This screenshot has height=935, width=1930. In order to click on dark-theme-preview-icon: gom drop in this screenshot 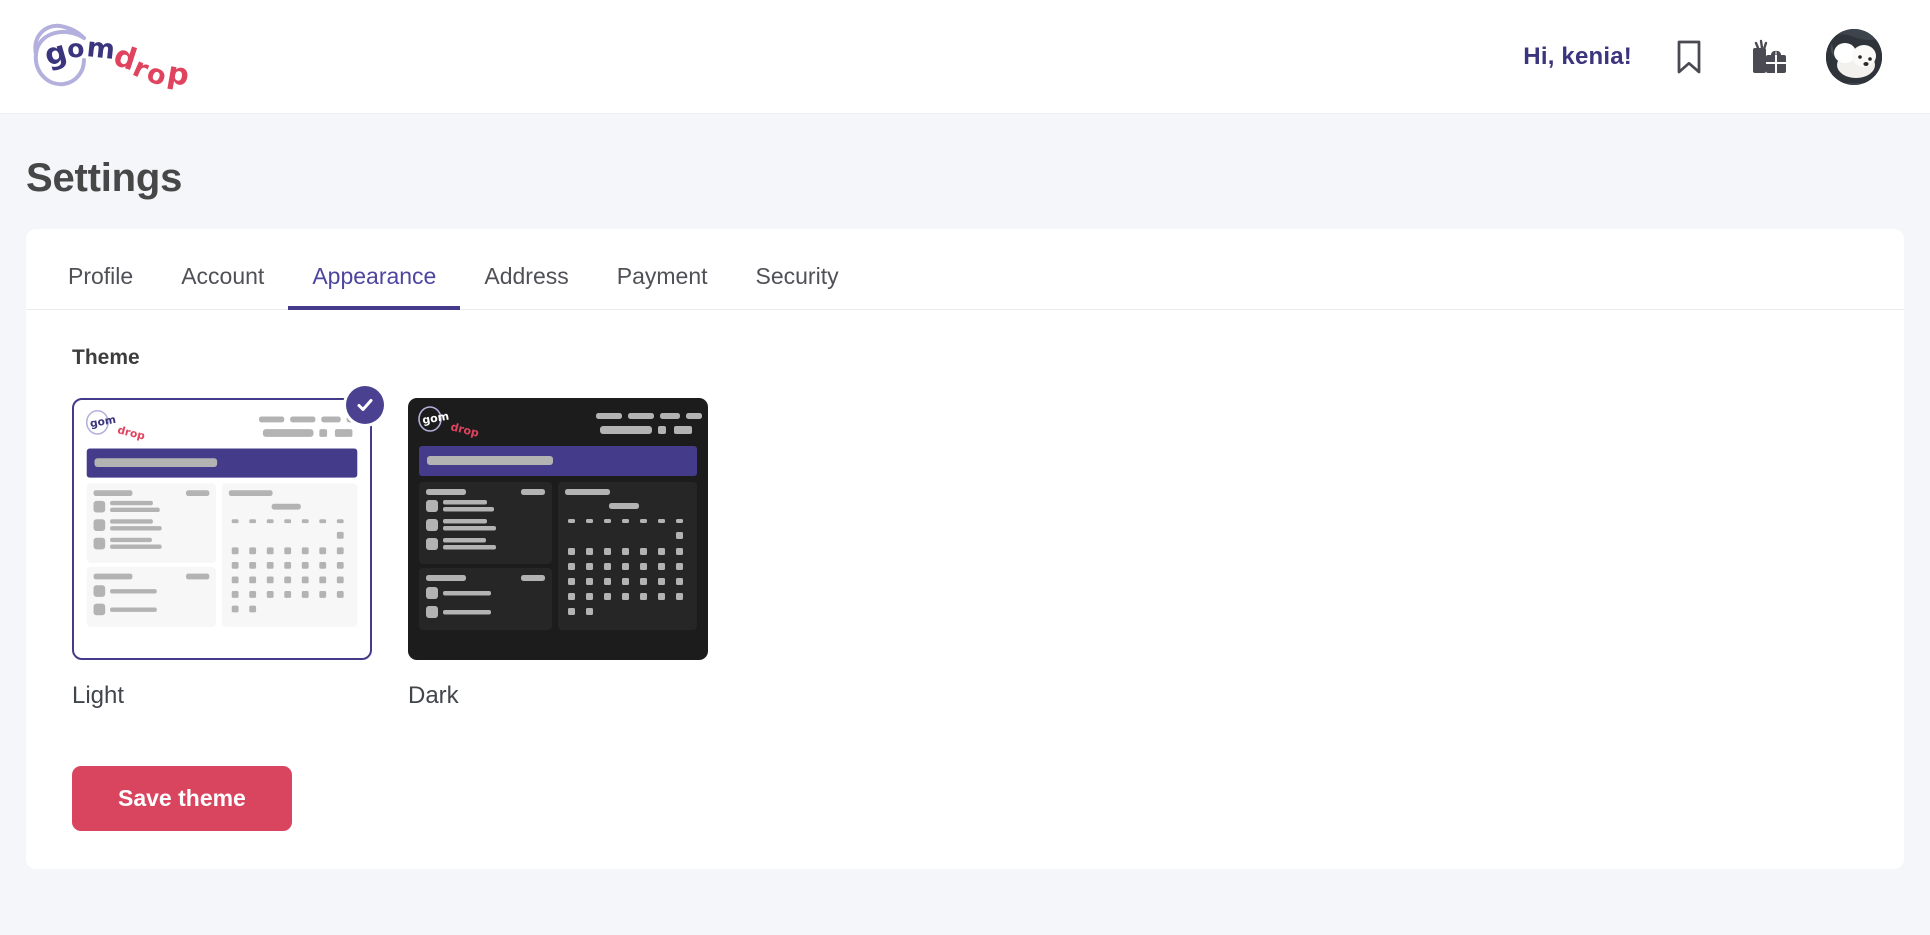, I will do `click(558, 529)`.